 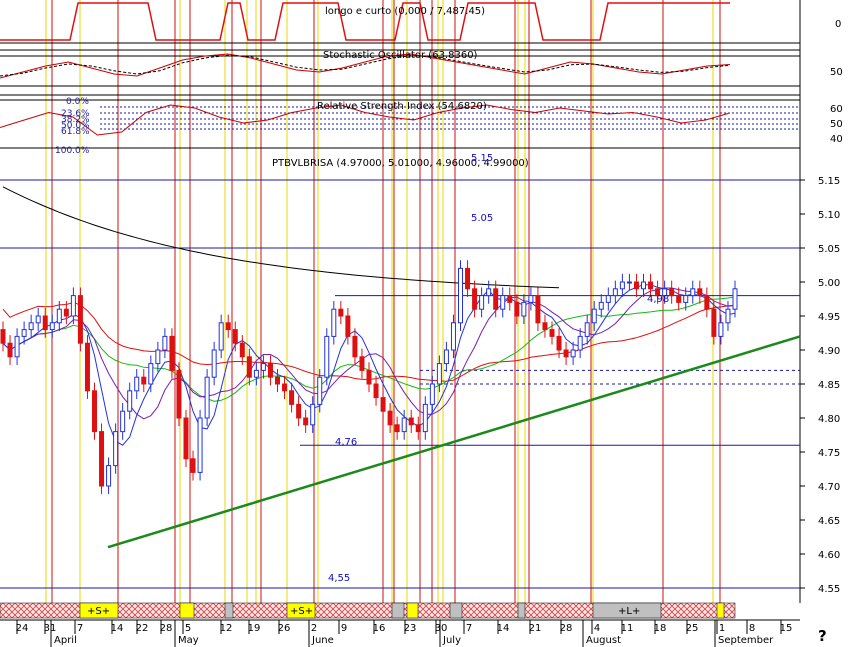 I want to click on x-day-label: 19, so click(x=254, y=628).